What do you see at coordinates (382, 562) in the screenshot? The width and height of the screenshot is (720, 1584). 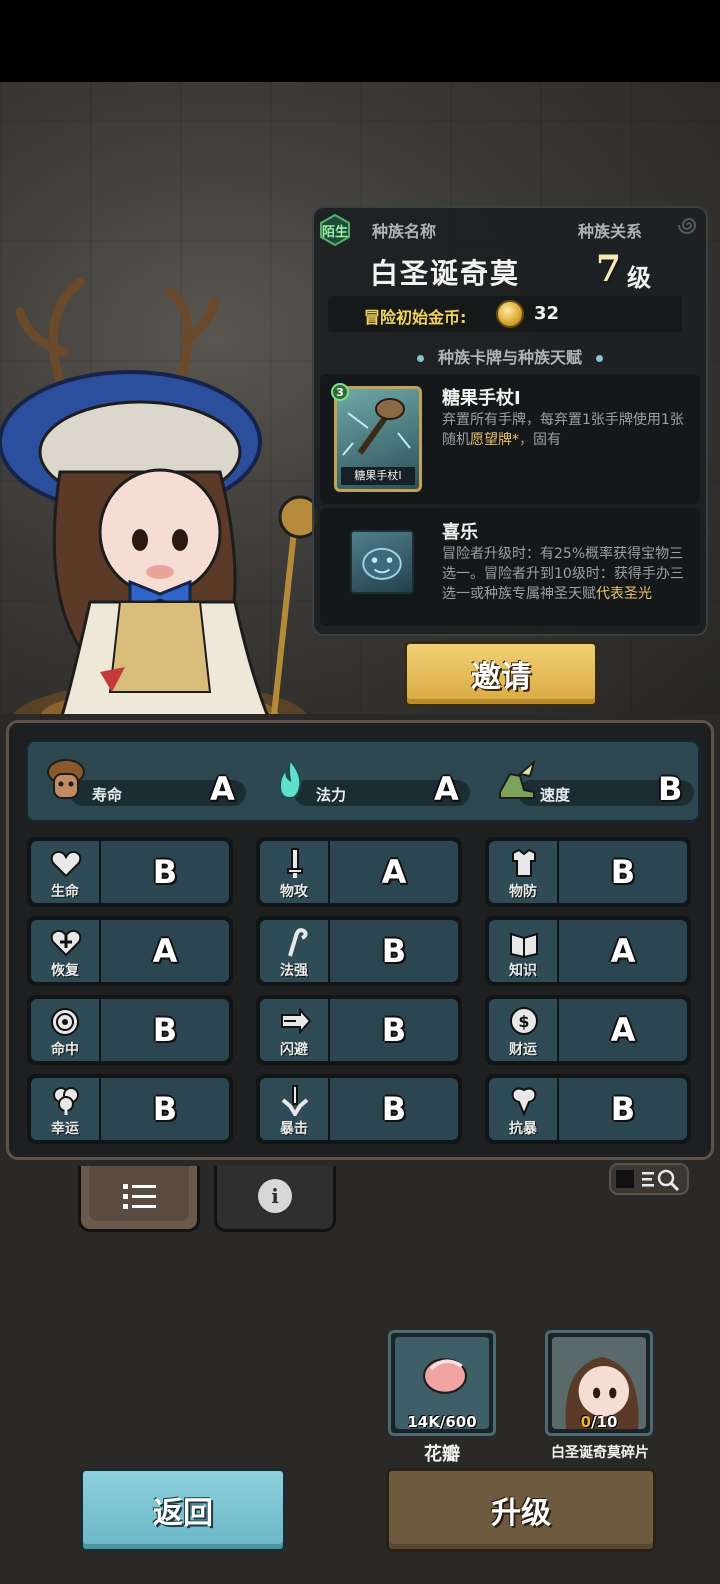 I see `joy-talent-icon` at bounding box center [382, 562].